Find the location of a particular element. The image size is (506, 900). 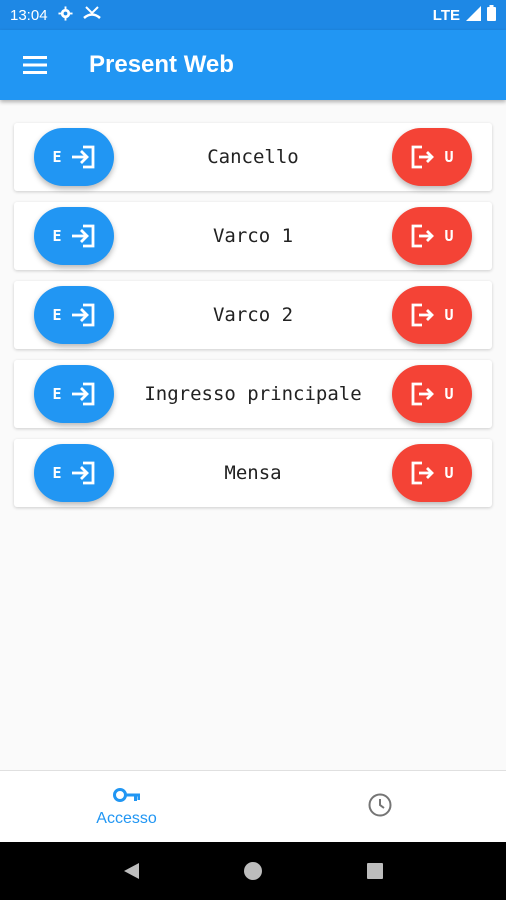

hamburger-menu-icon is located at coordinates (35, 65).